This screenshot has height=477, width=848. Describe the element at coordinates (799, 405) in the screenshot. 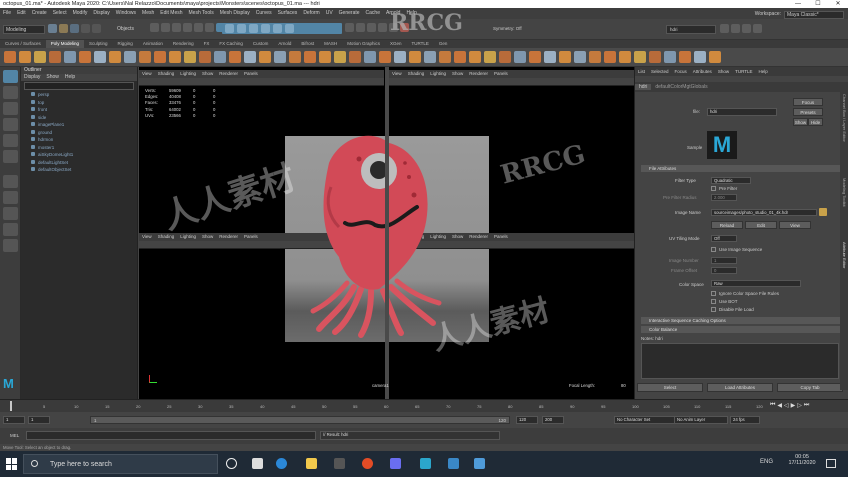

I see `step-forward-icon: ▷` at that location.